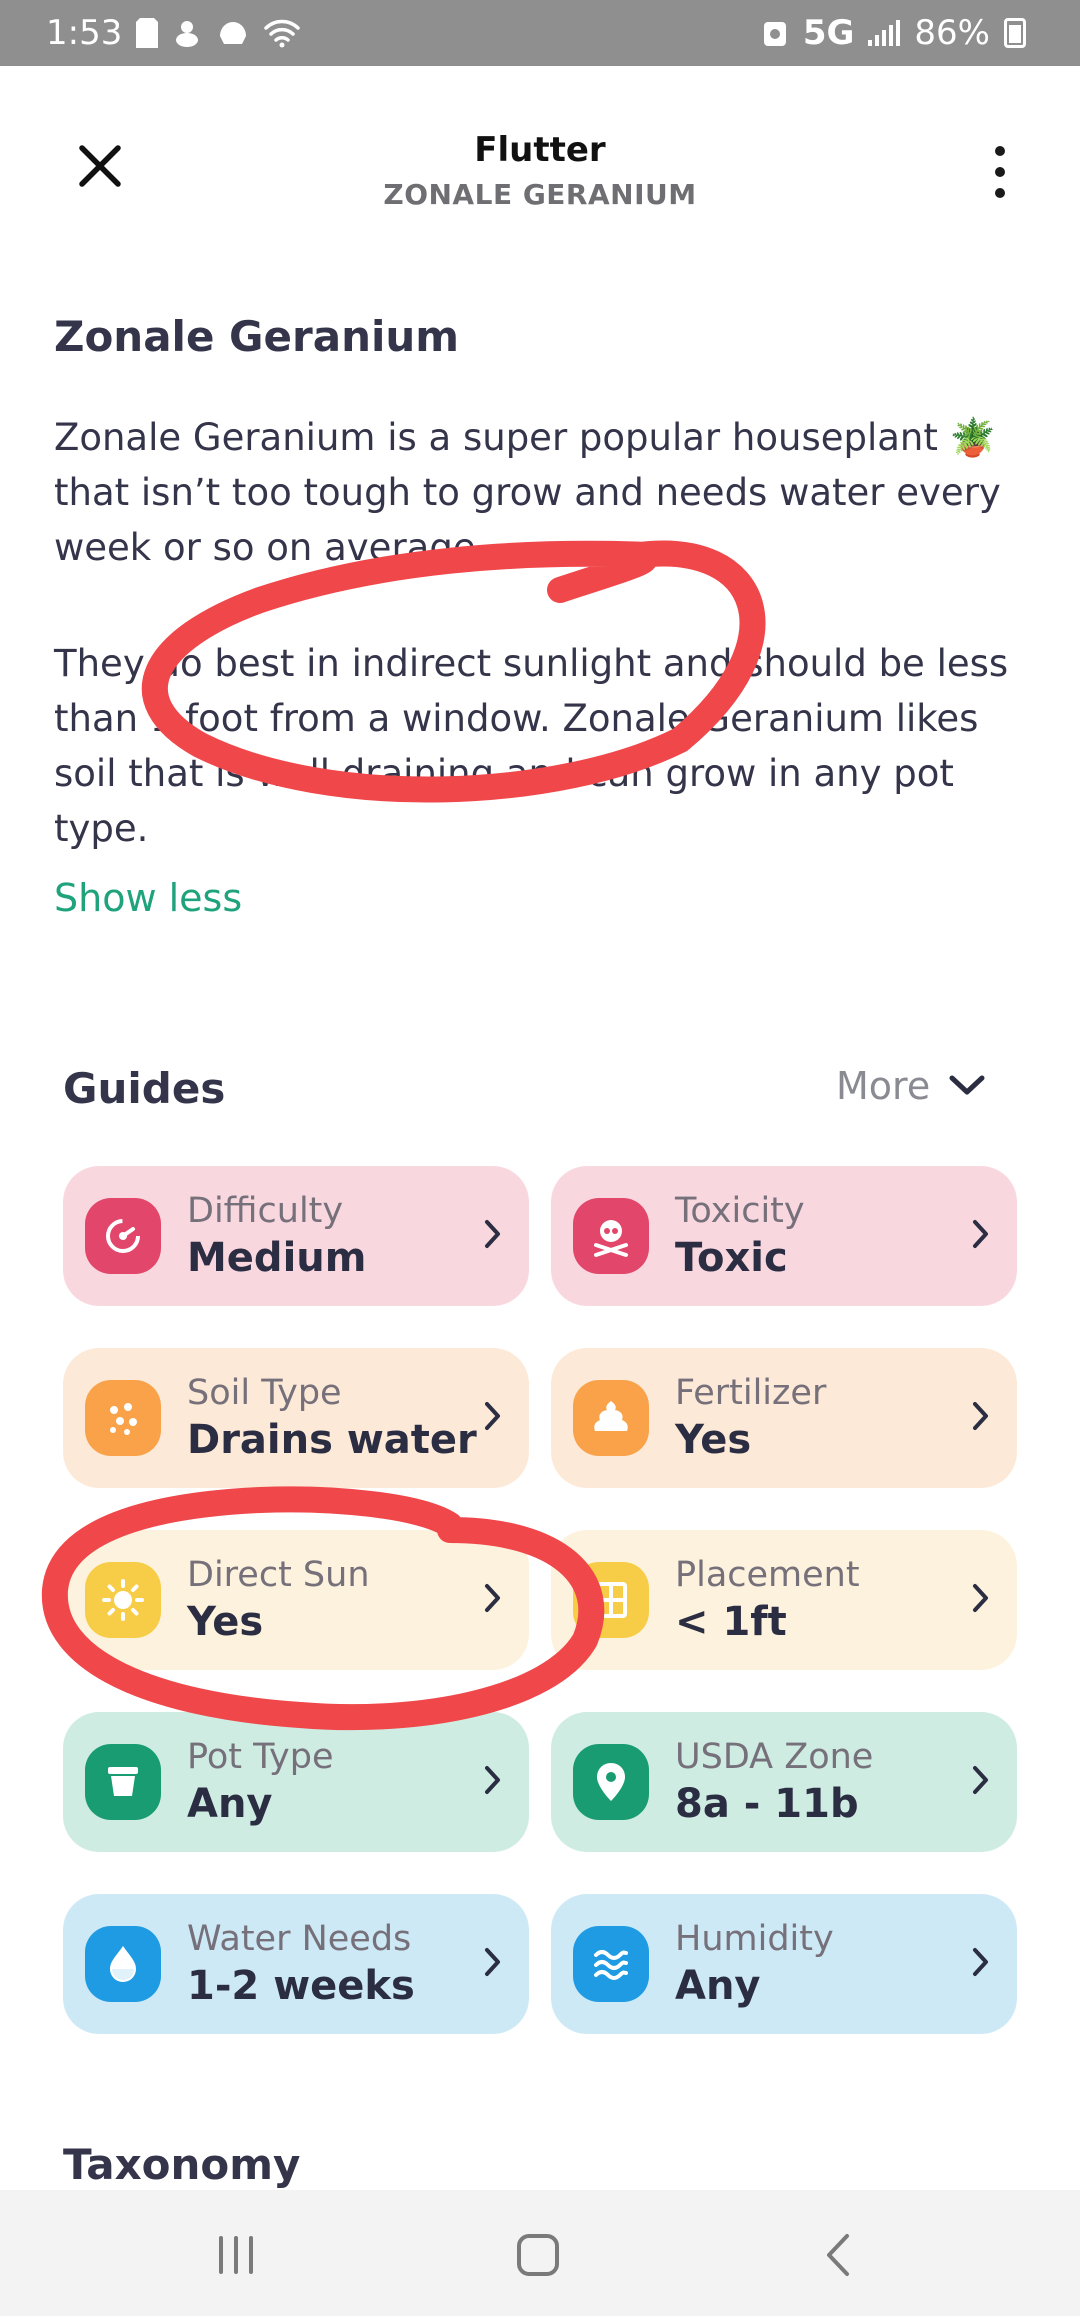 The height and width of the screenshot is (2316, 1080). I want to click on sd-card-icon, so click(147, 33).